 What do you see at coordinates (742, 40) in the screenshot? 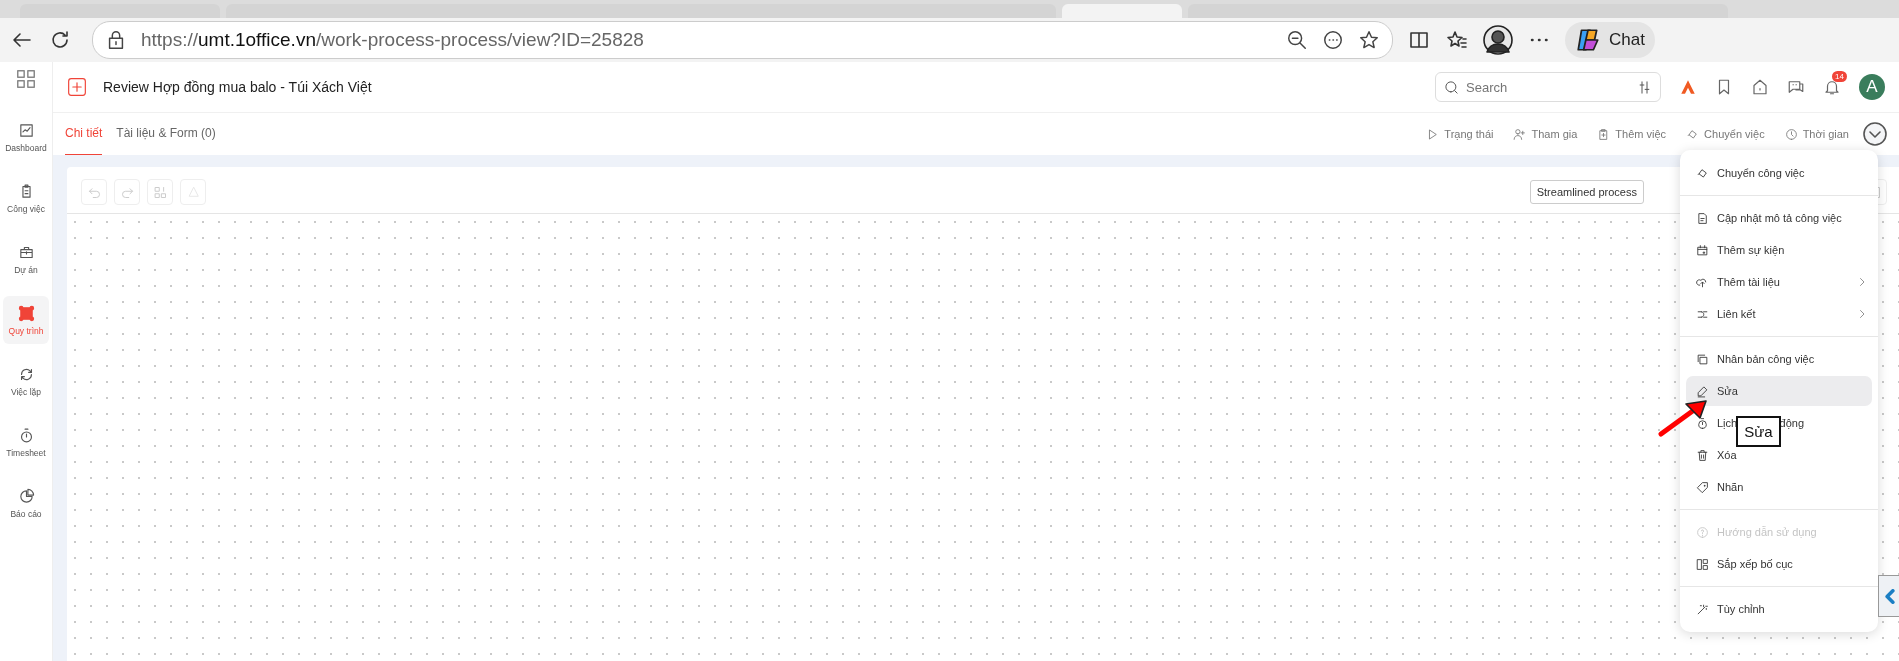
I see `address-bar: https://umt.1office.vn/work-process-process/view?ID=25828` at bounding box center [742, 40].